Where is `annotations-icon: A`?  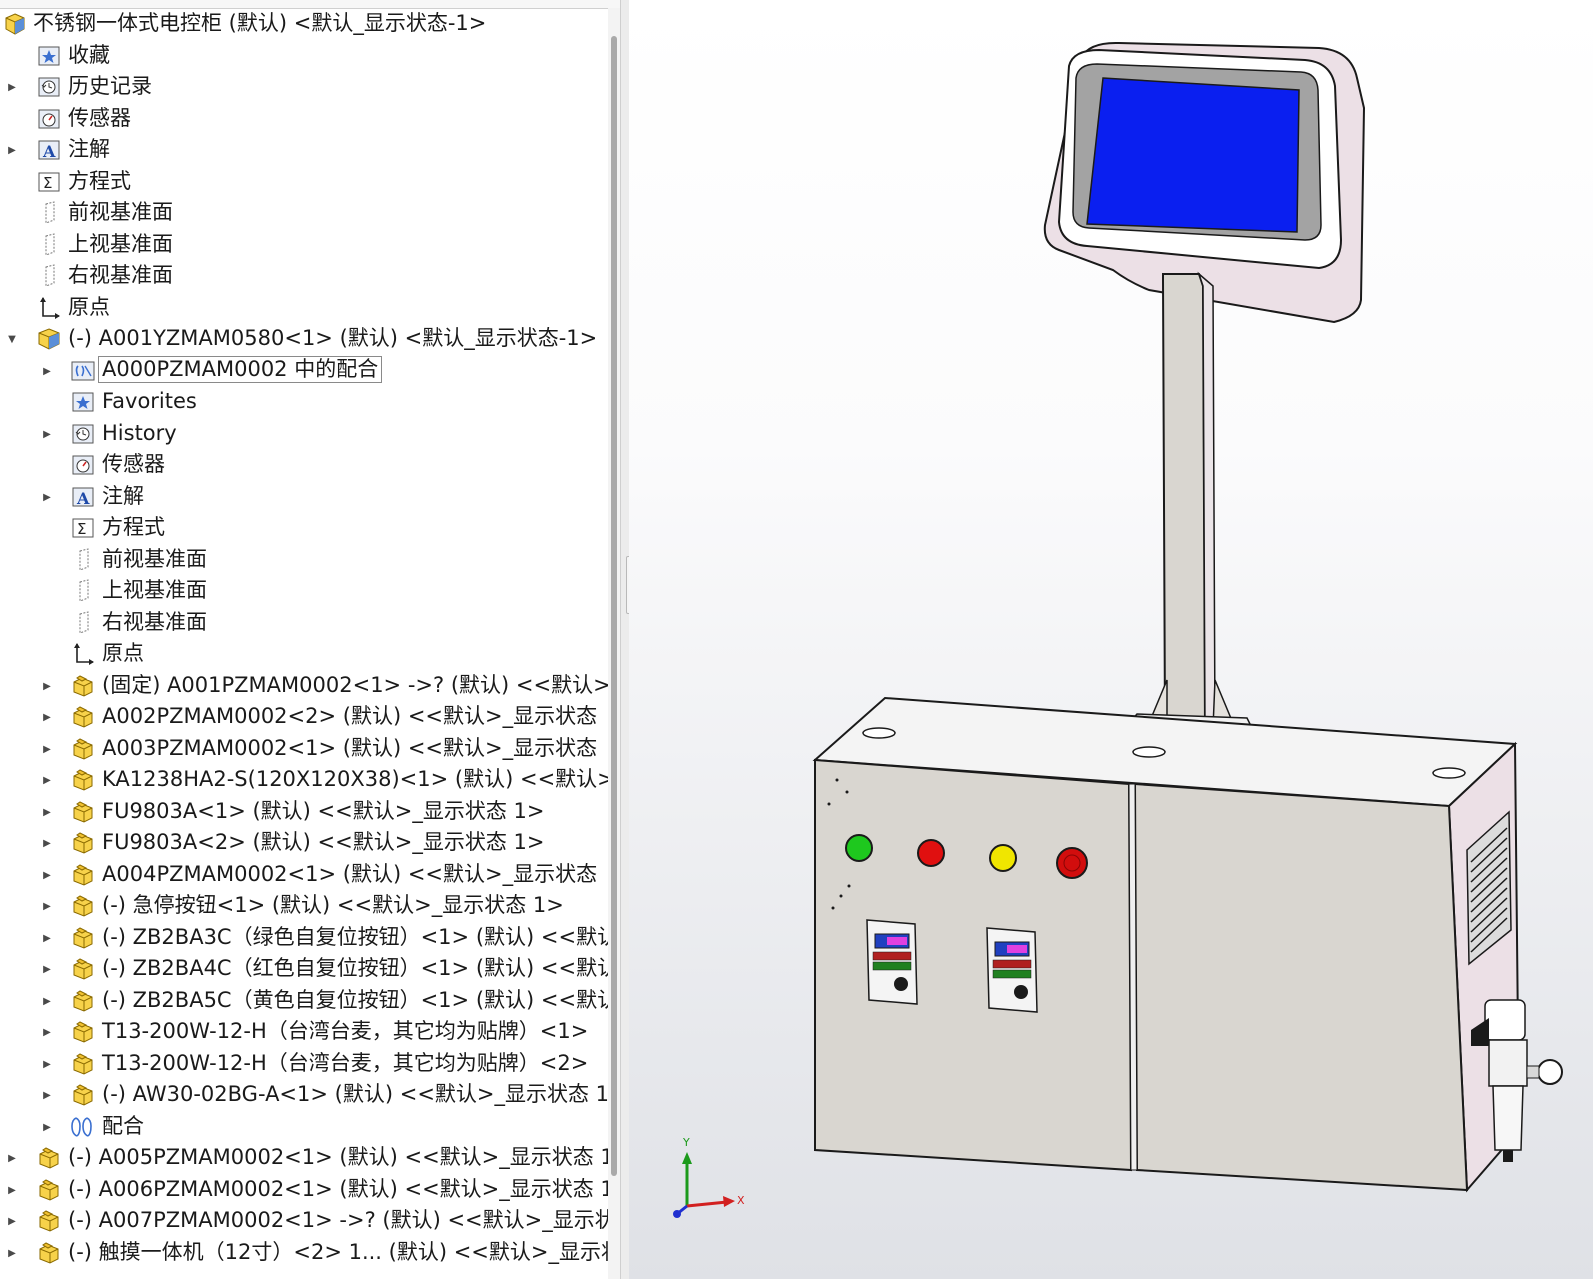
annotations-icon: A is located at coordinates (49, 149).